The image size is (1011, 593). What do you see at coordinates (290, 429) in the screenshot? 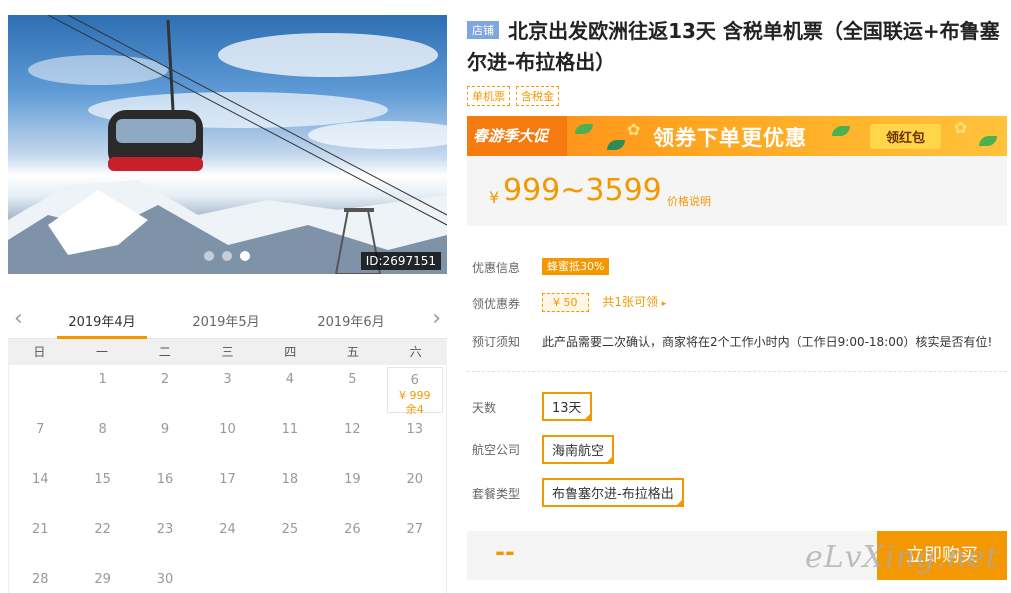
I see `calendar-day: 11` at bounding box center [290, 429].